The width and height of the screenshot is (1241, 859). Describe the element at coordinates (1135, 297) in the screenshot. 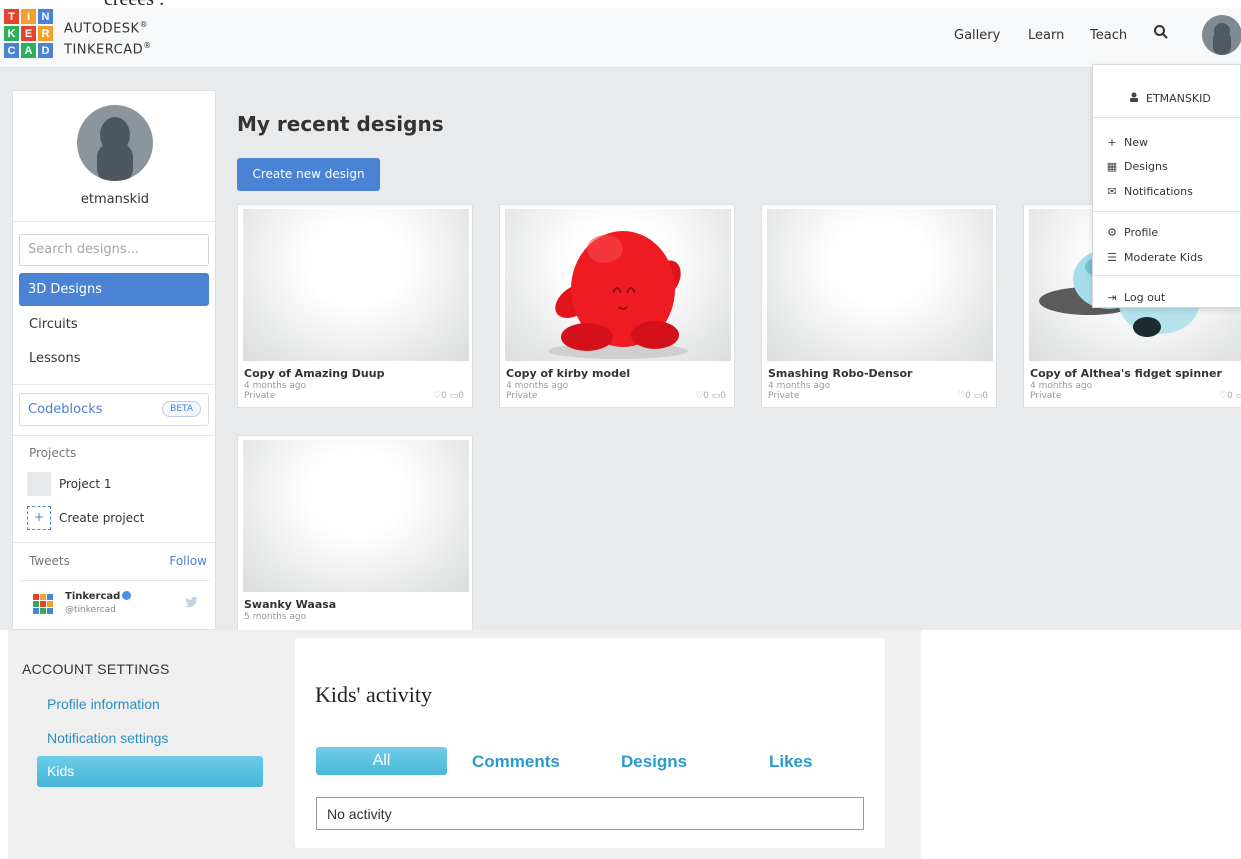

I see `menu-item-log-out: ⇥ Log out` at that location.